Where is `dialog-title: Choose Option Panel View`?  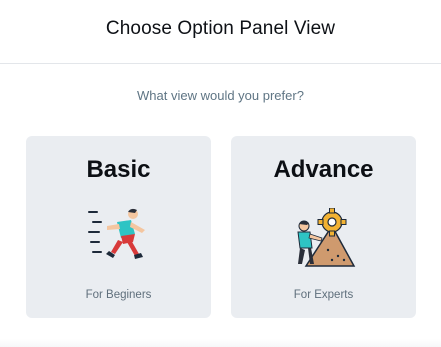 dialog-title: Choose Option Panel View is located at coordinates (220, 28).